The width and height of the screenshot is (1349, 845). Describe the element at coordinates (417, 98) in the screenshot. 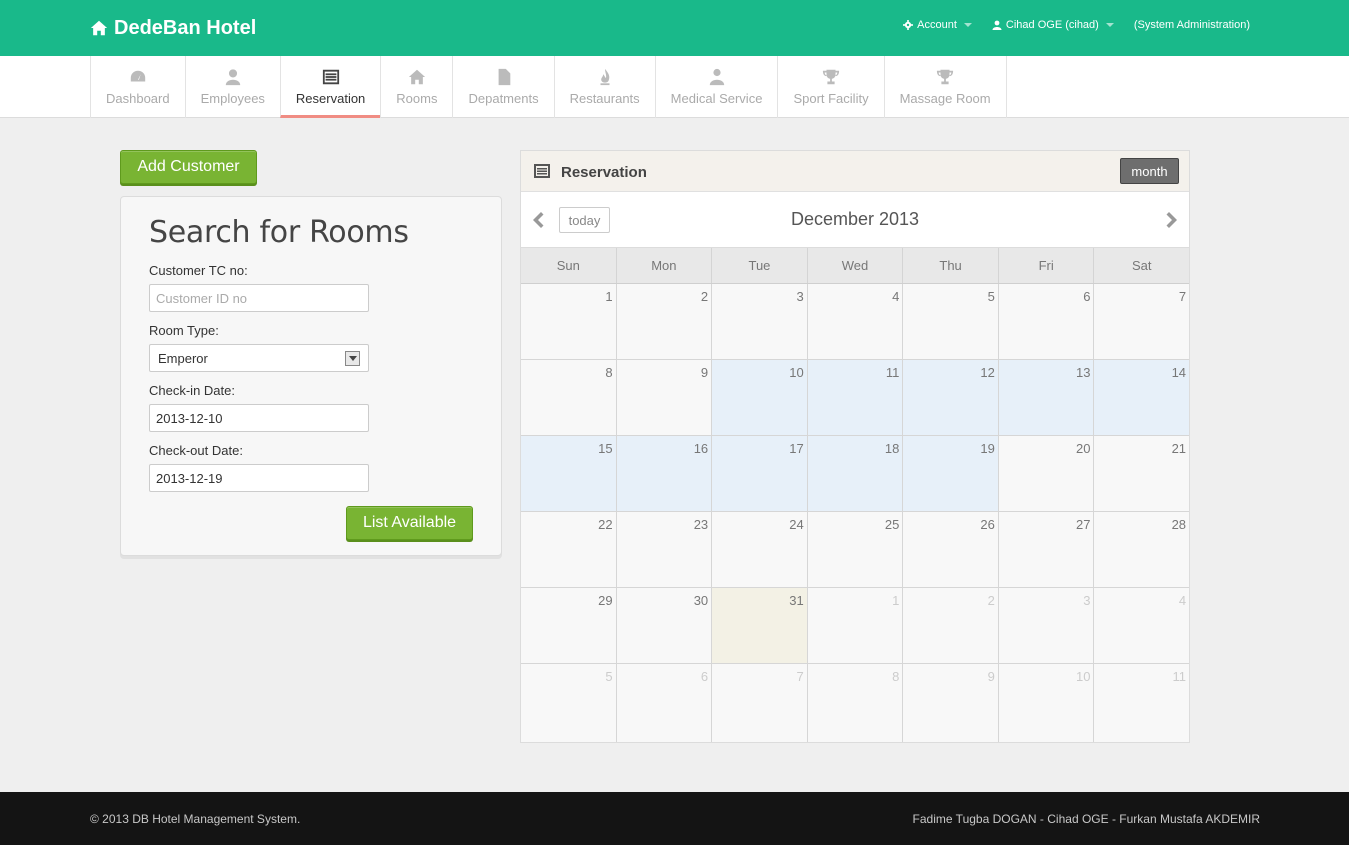

I see `tab-label: Rooms` at that location.